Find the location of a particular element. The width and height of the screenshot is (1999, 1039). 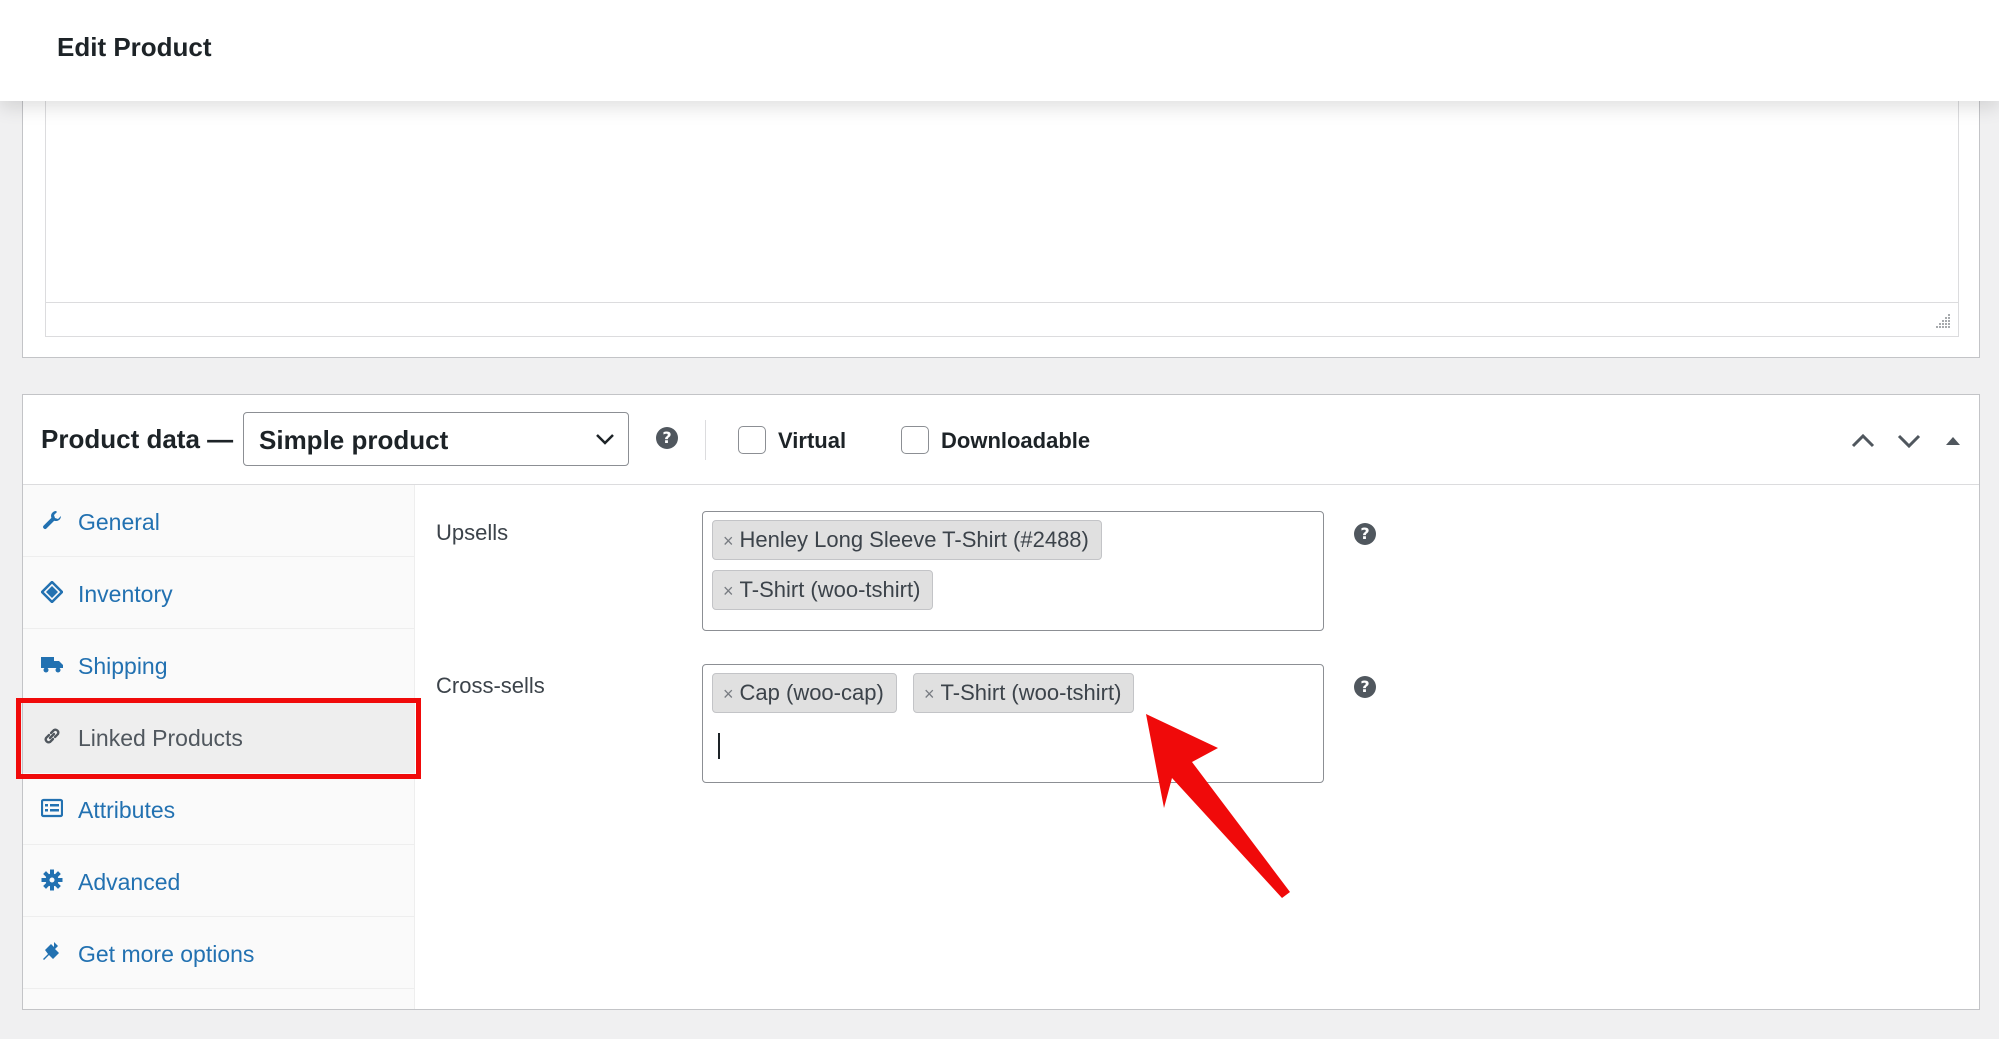

truck-icon is located at coordinates (52, 665).